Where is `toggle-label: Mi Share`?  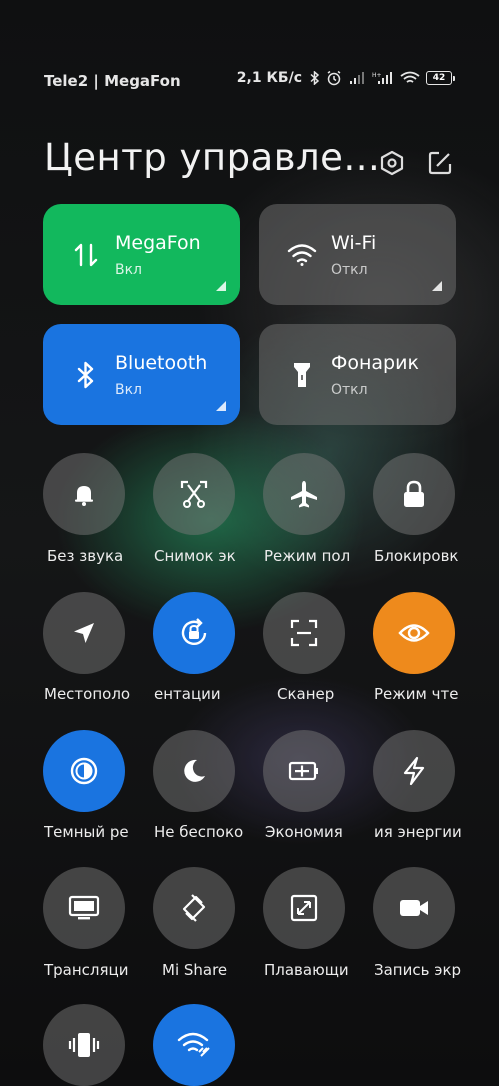 toggle-label: Mi Share is located at coordinates (195, 970).